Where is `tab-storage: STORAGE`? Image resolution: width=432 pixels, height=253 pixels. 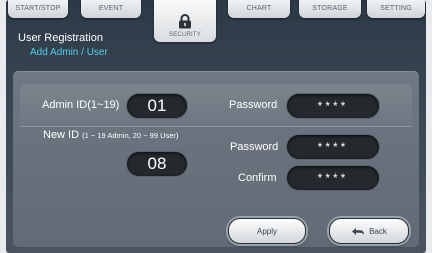
tab-storage: STORAGE is located at coordinates (330, 9).